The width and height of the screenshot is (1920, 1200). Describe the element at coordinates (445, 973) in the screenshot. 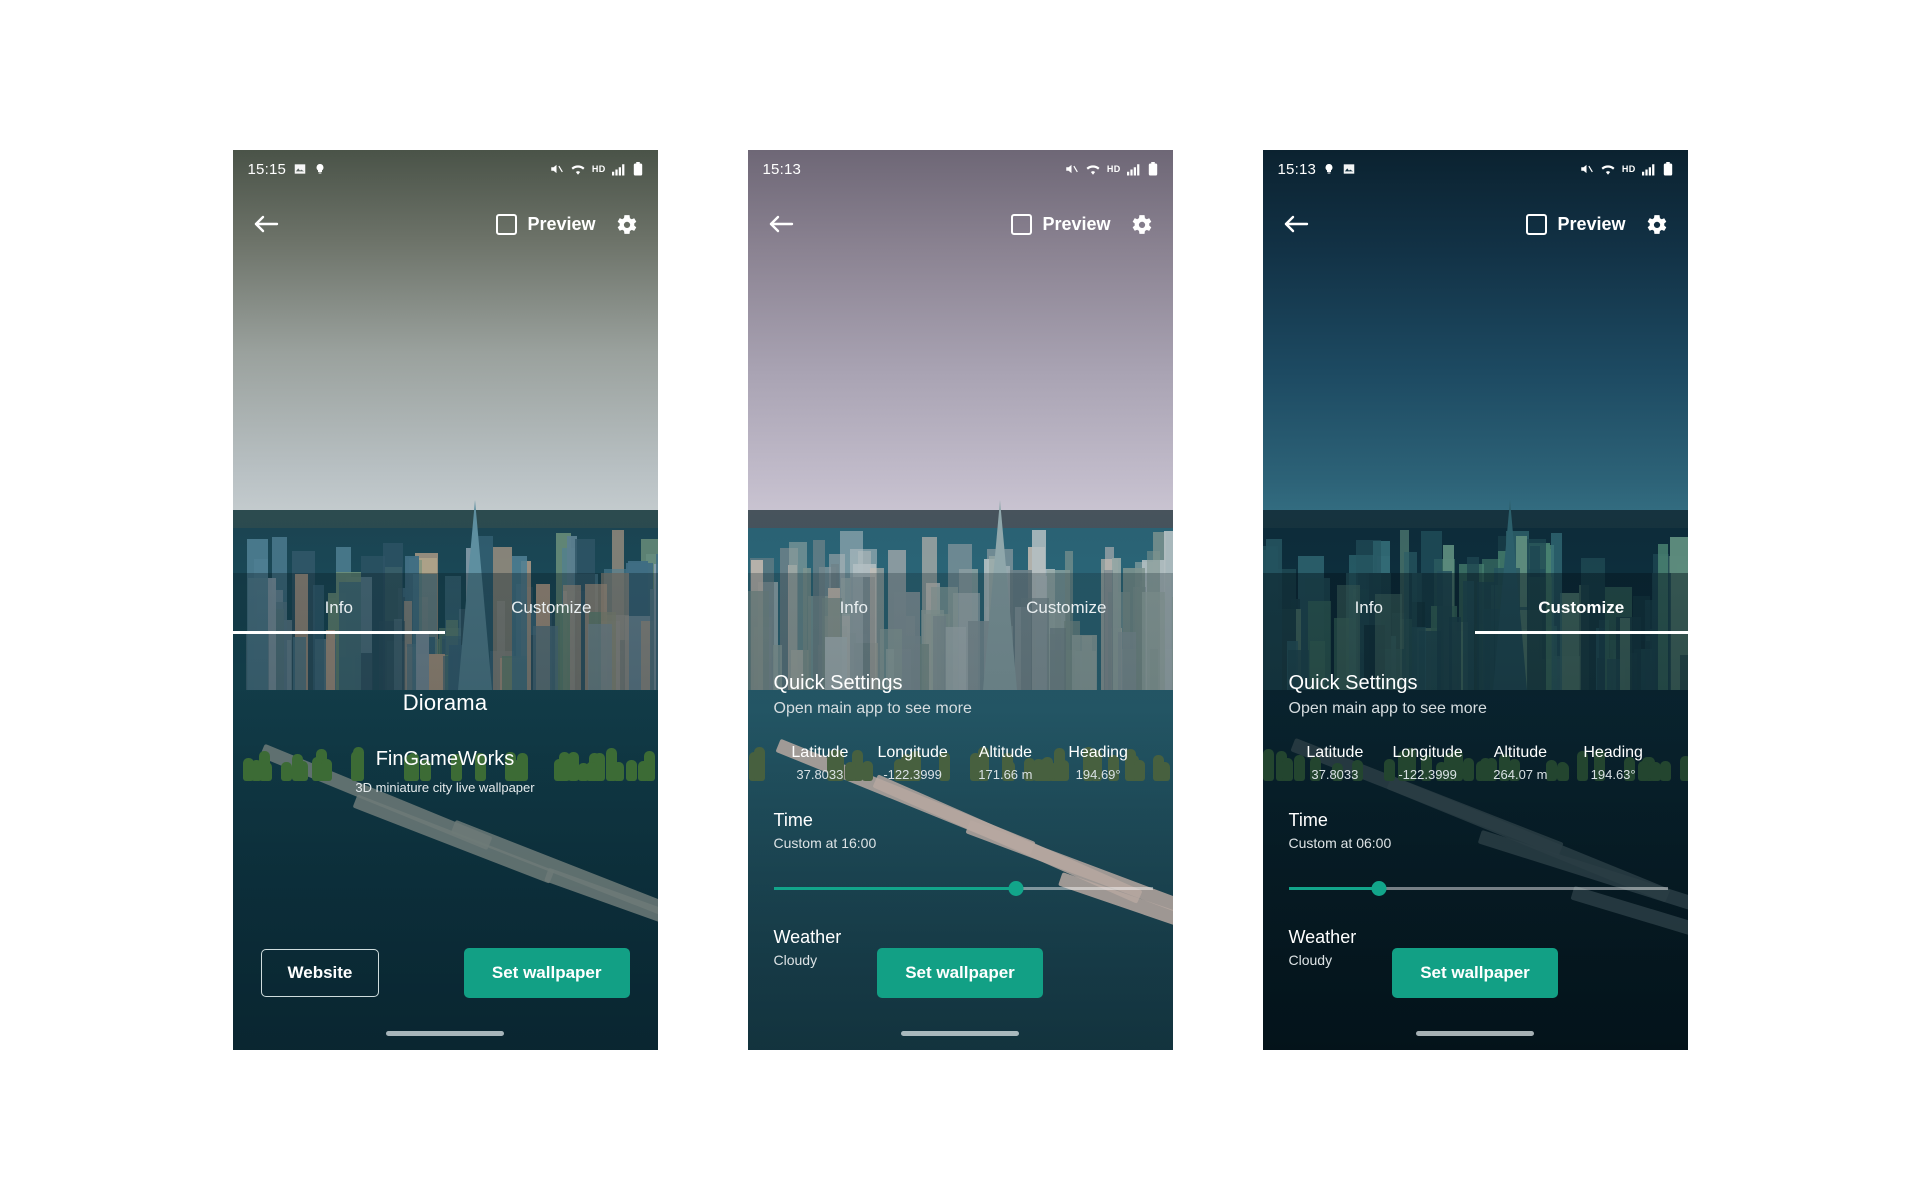

I see `action-bar: Website Set wallpaper` at that location.